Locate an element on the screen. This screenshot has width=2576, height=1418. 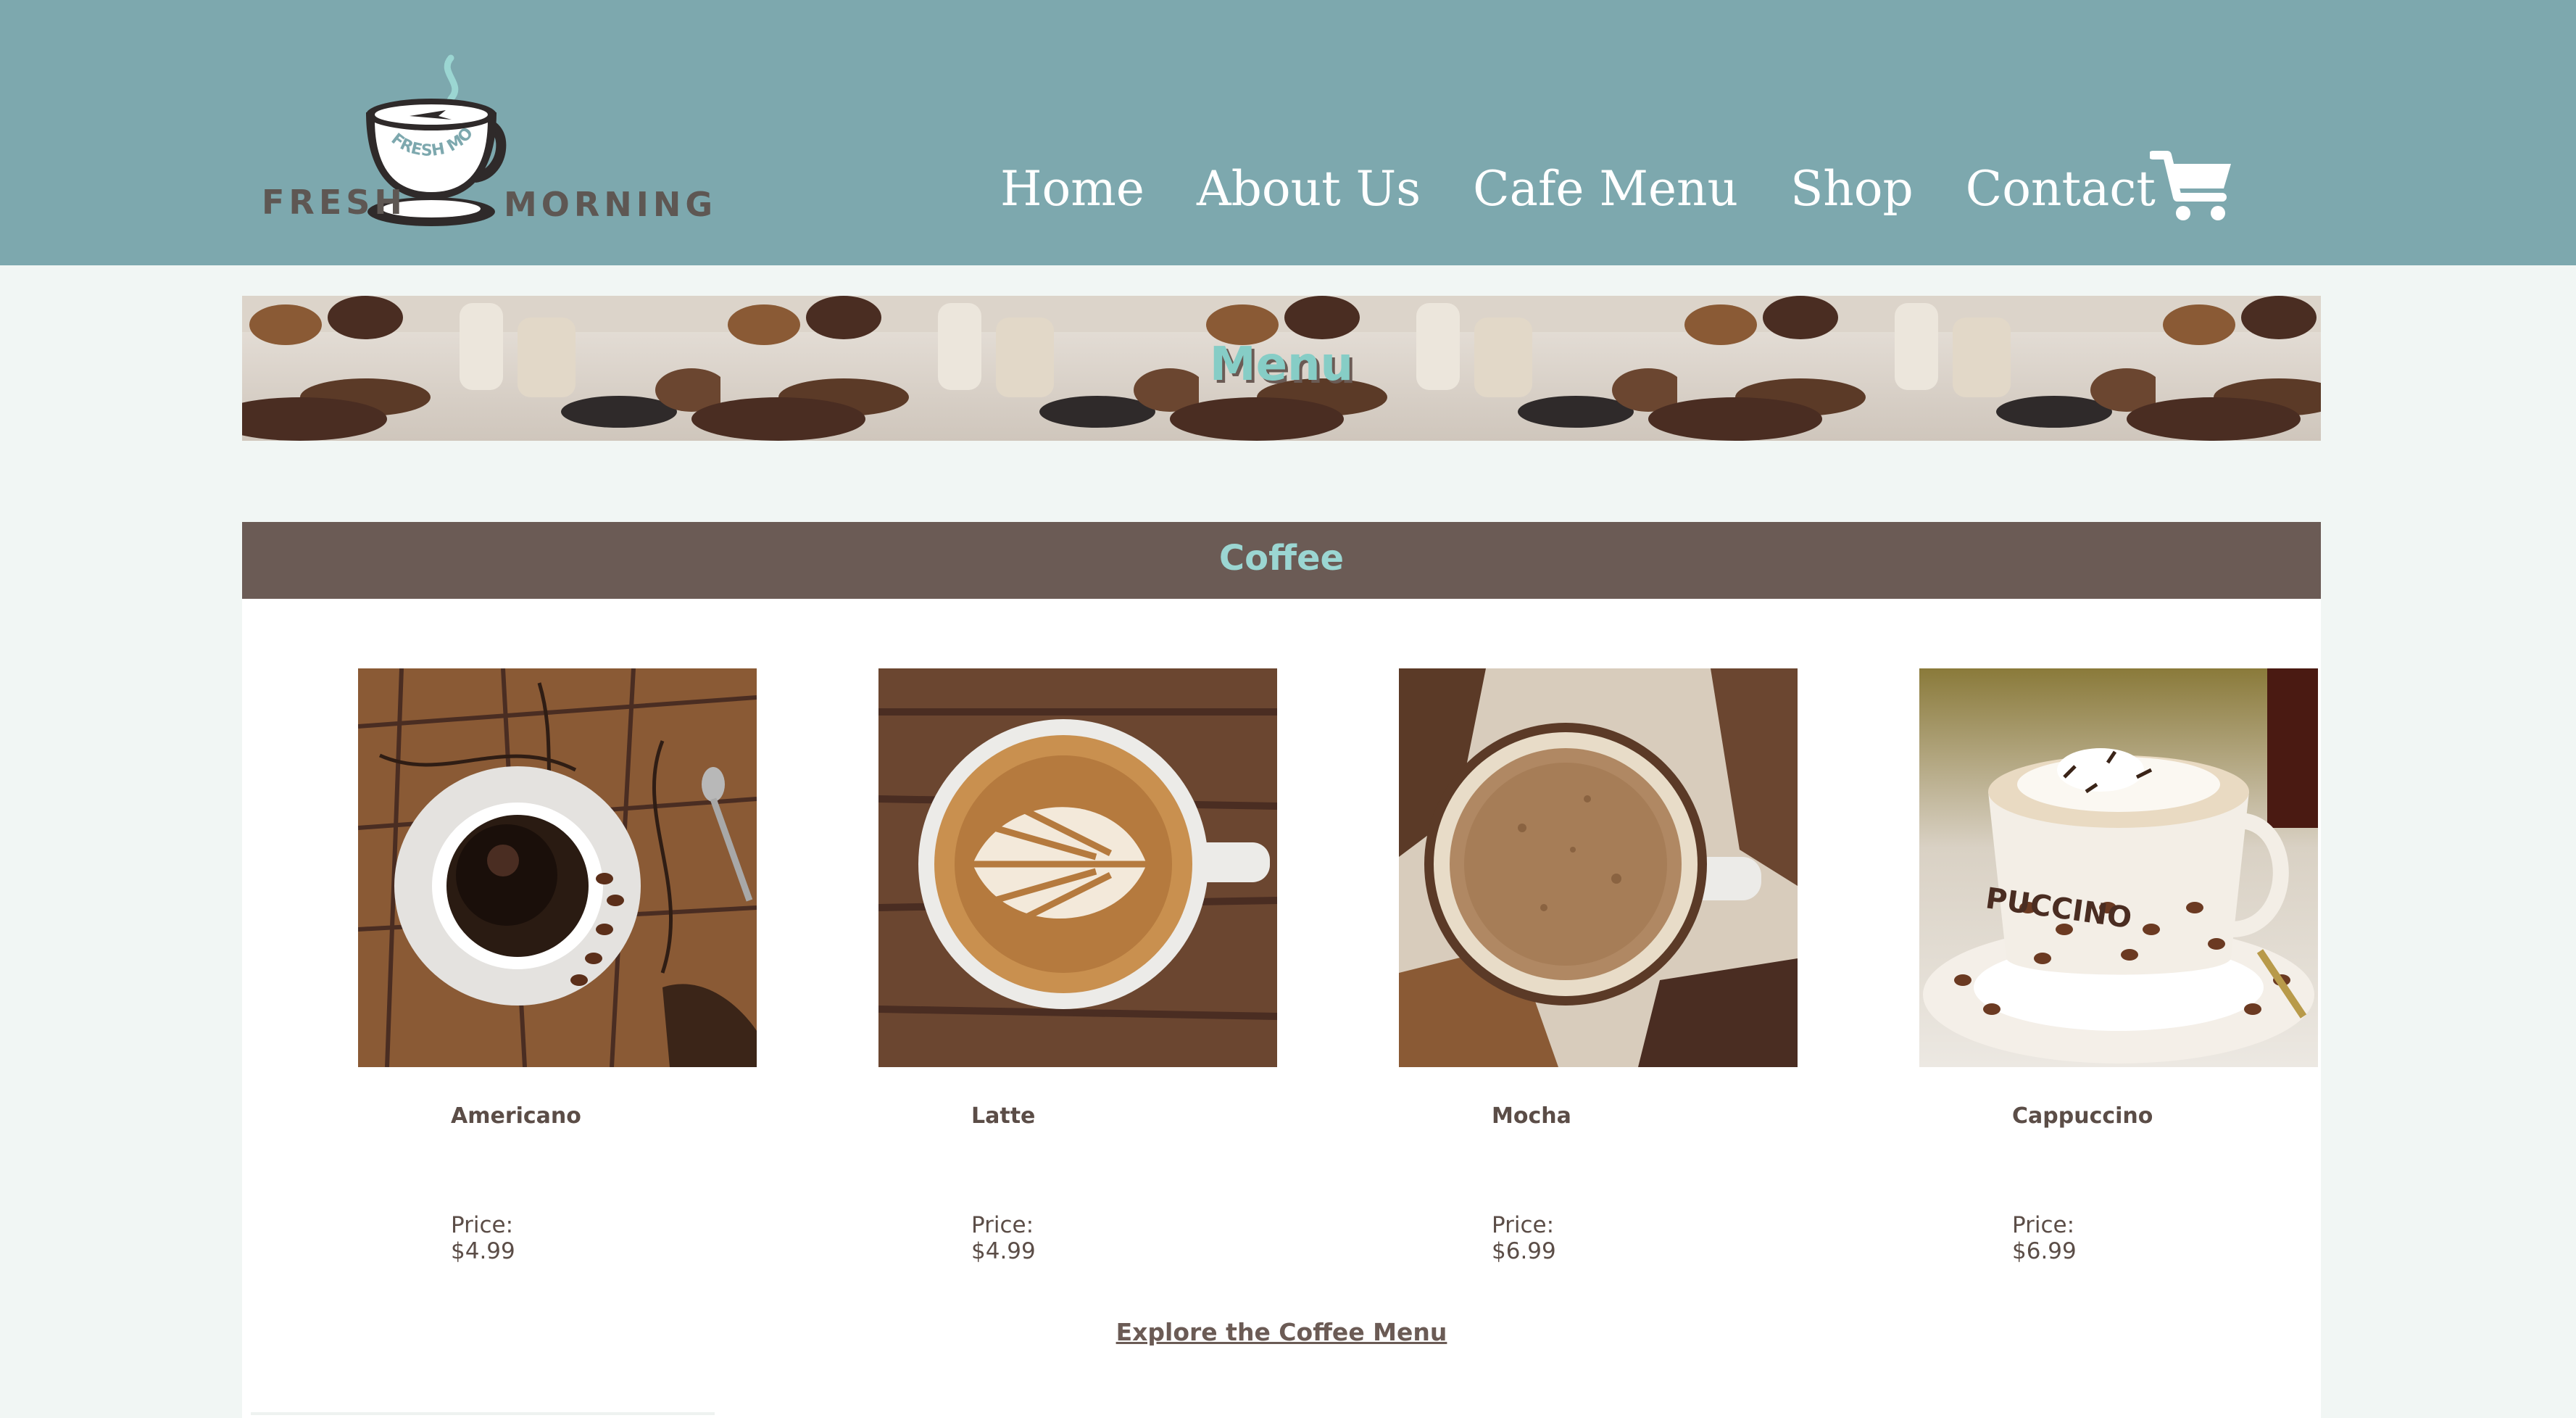
coffee-section-title: Coffee is located at coordinates (1281, 558).